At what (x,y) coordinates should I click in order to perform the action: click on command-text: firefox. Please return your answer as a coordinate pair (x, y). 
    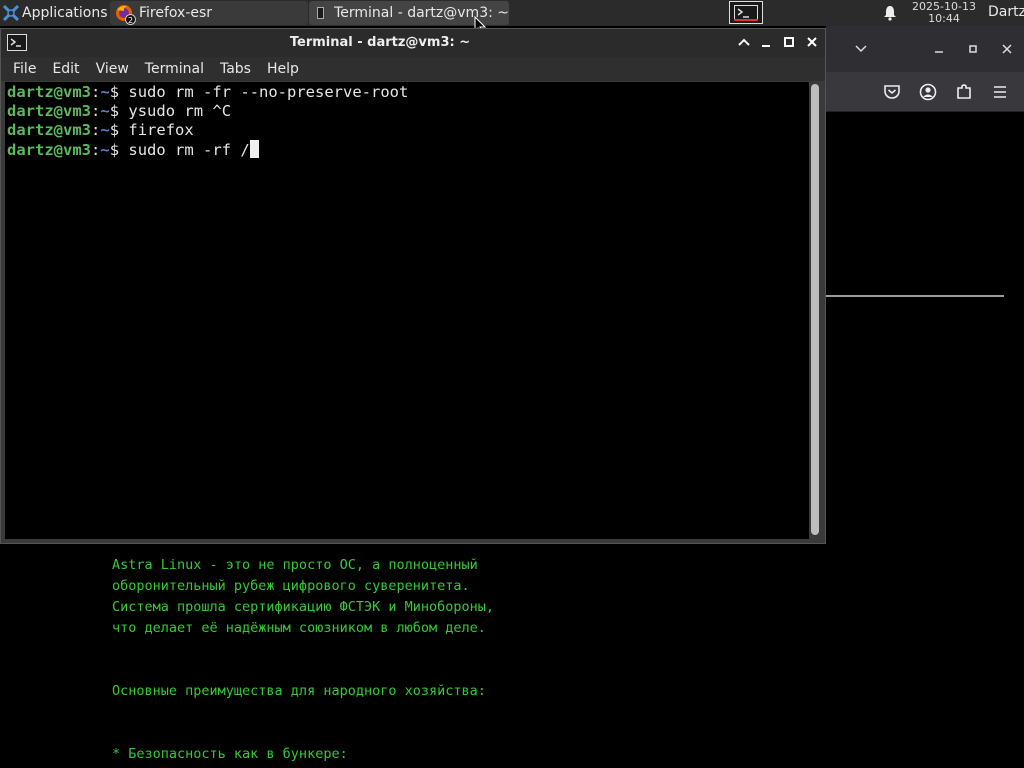
    Looking at the image, I should click on (161, 130).